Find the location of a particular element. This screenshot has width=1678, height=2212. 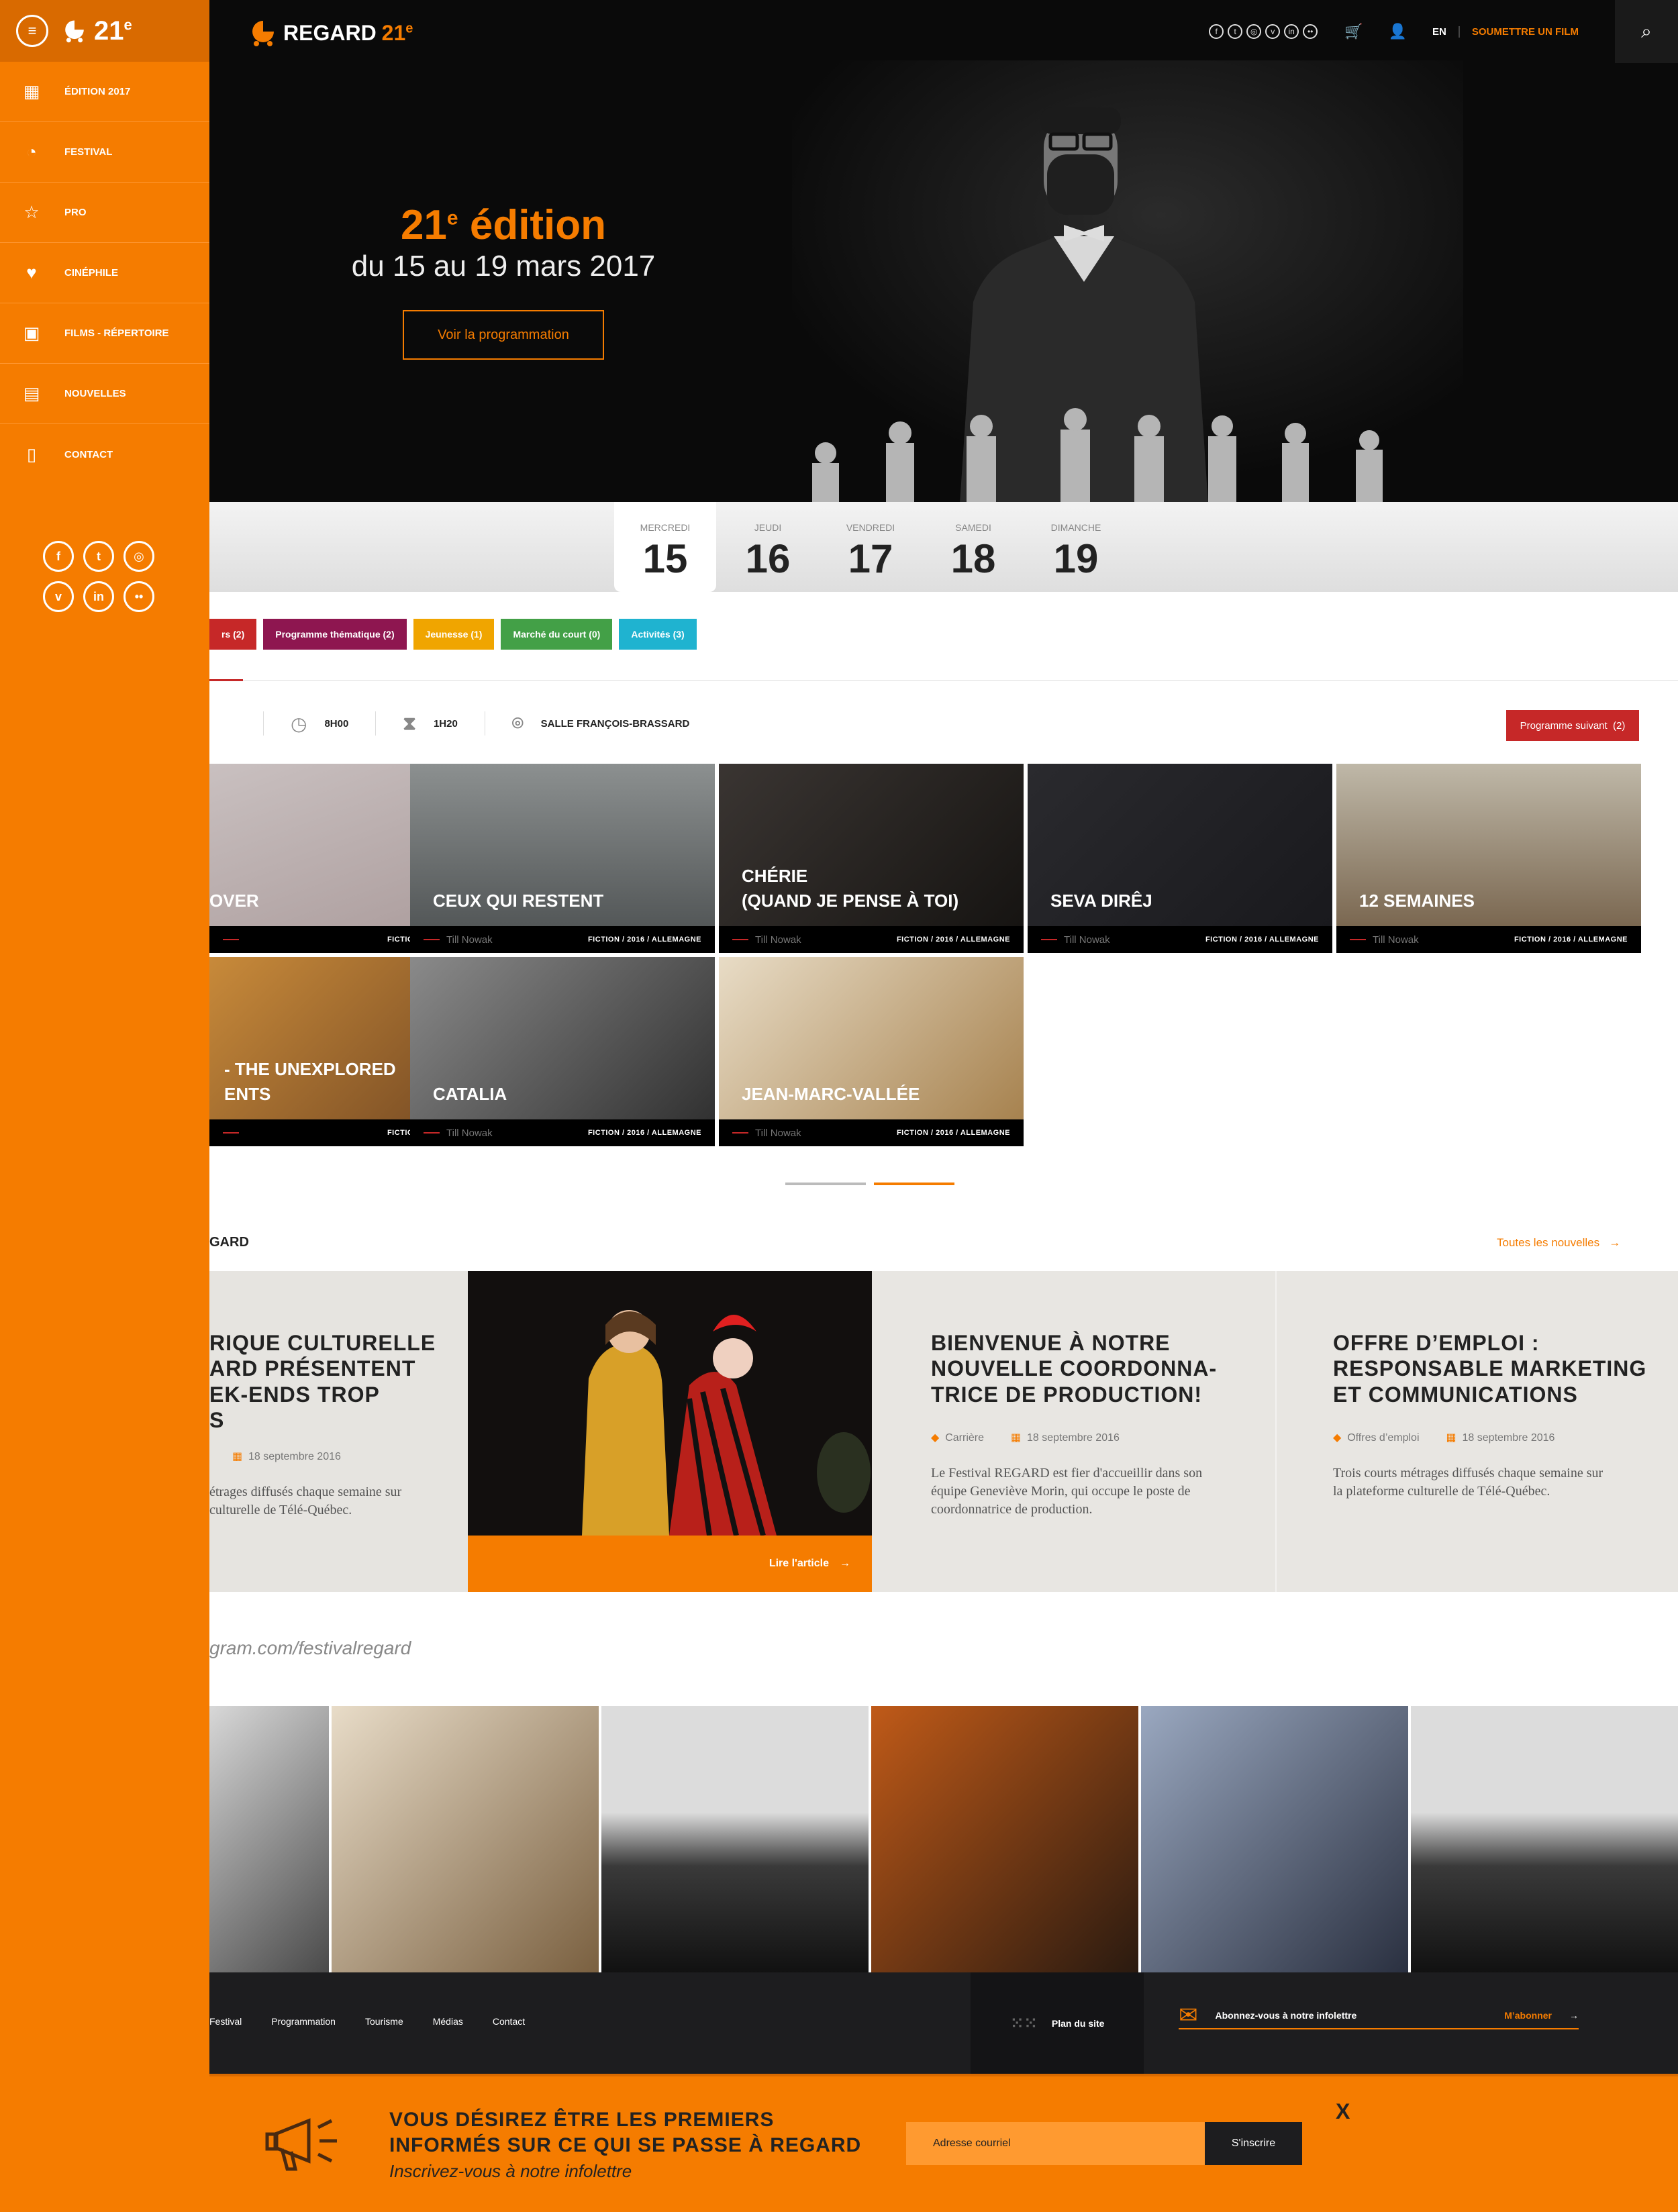

sidebar-item-pro: ☆ PRO is located at coordinates (105, 213).